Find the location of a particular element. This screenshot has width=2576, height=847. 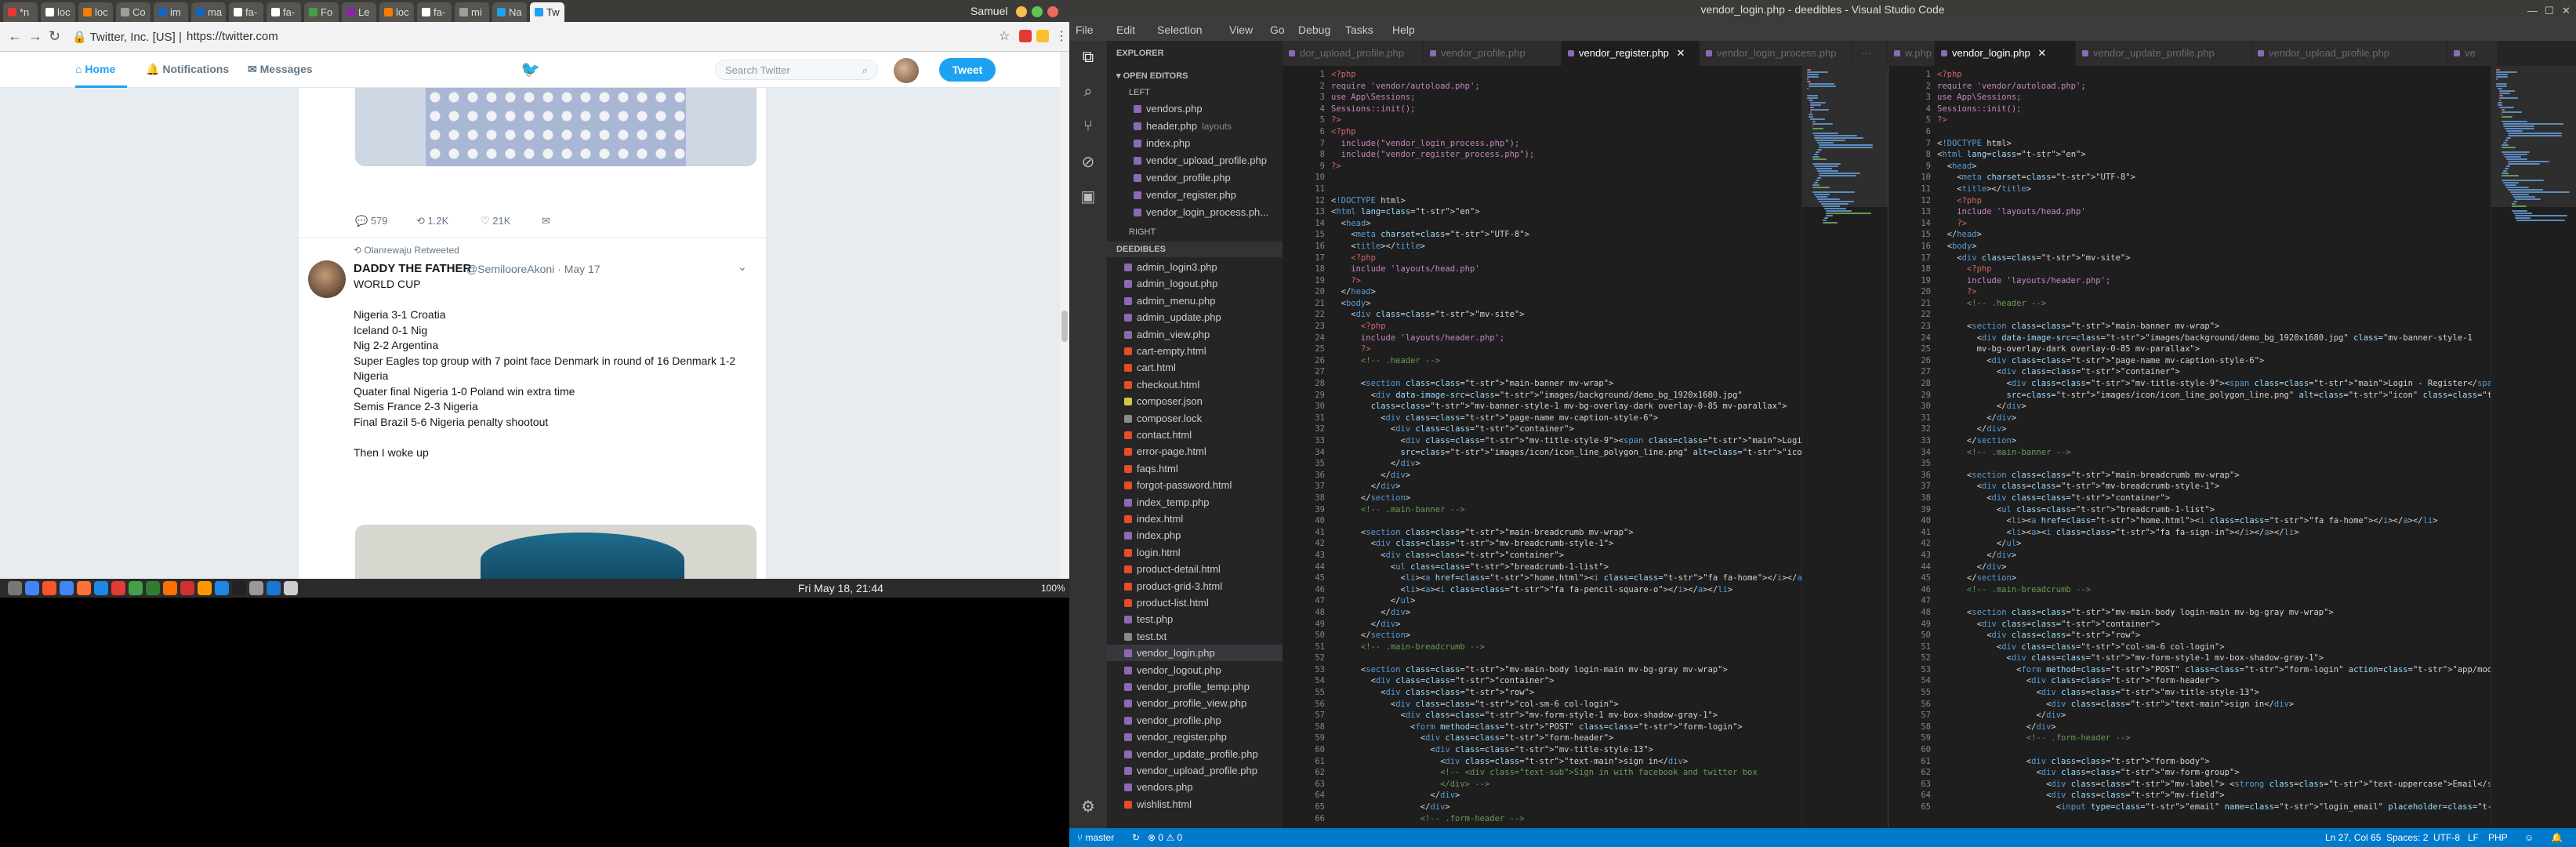

url-field: https://twitter.com is located at coordinates (233, 36).